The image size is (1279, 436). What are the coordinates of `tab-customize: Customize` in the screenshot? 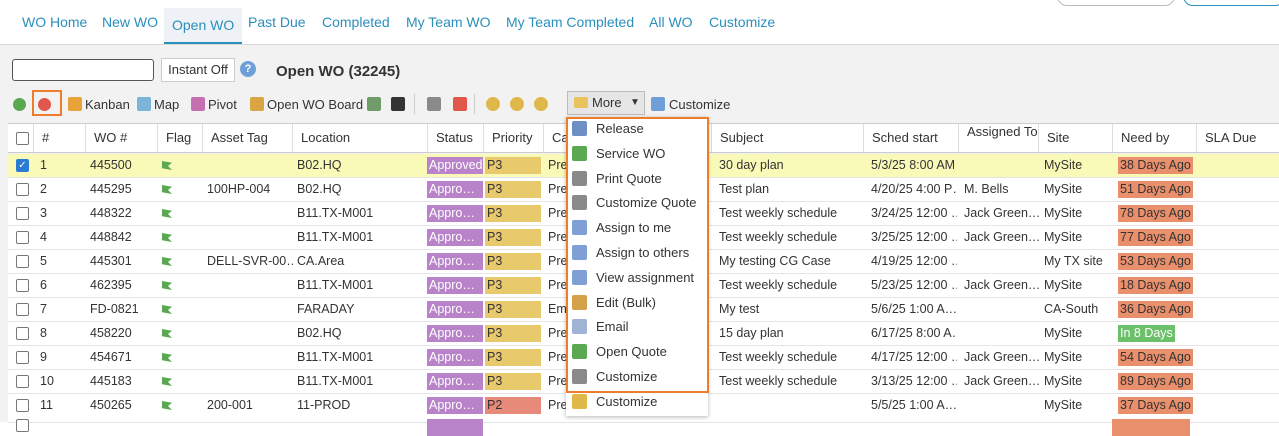 It's located at (742, 22).